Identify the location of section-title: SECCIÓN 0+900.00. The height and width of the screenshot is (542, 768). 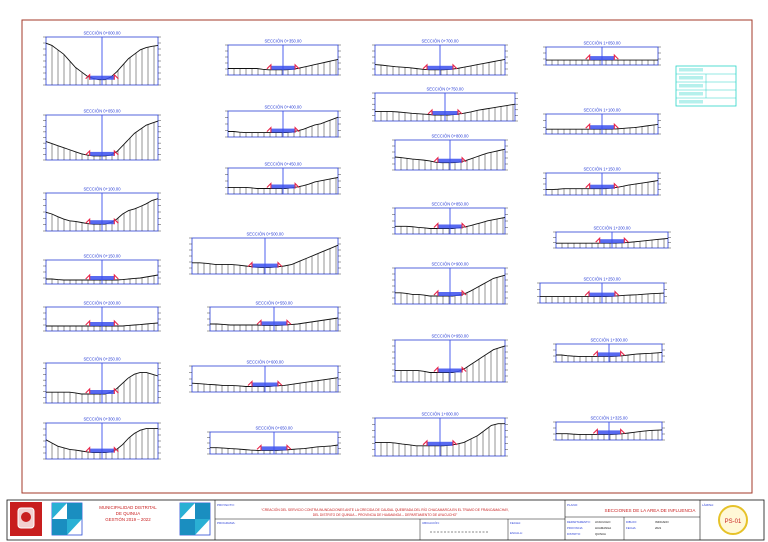
(451, 264).